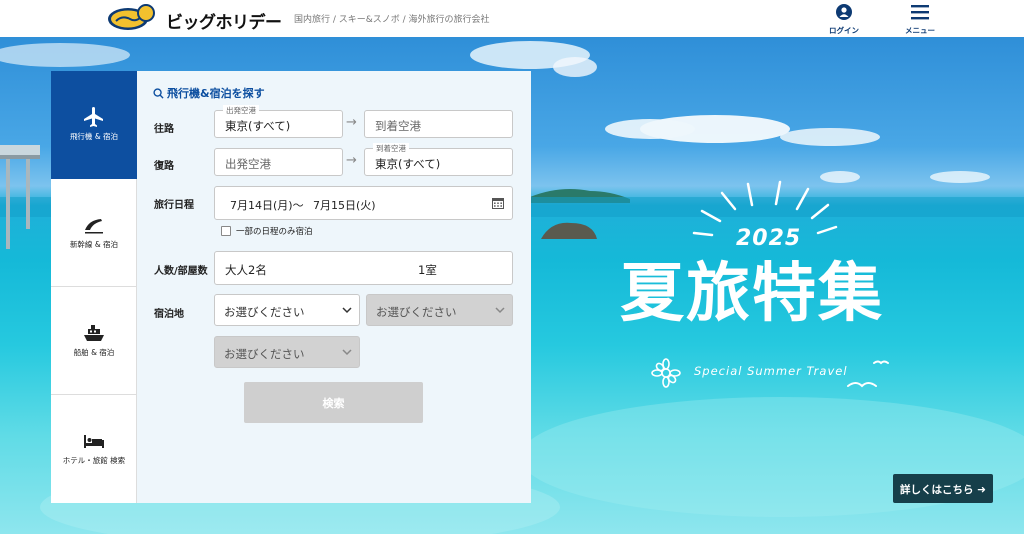 The width and height of the screenshot is (1024, 534). I want to click on details-label: 詳しくはこちら ➜, so click(943, 490).